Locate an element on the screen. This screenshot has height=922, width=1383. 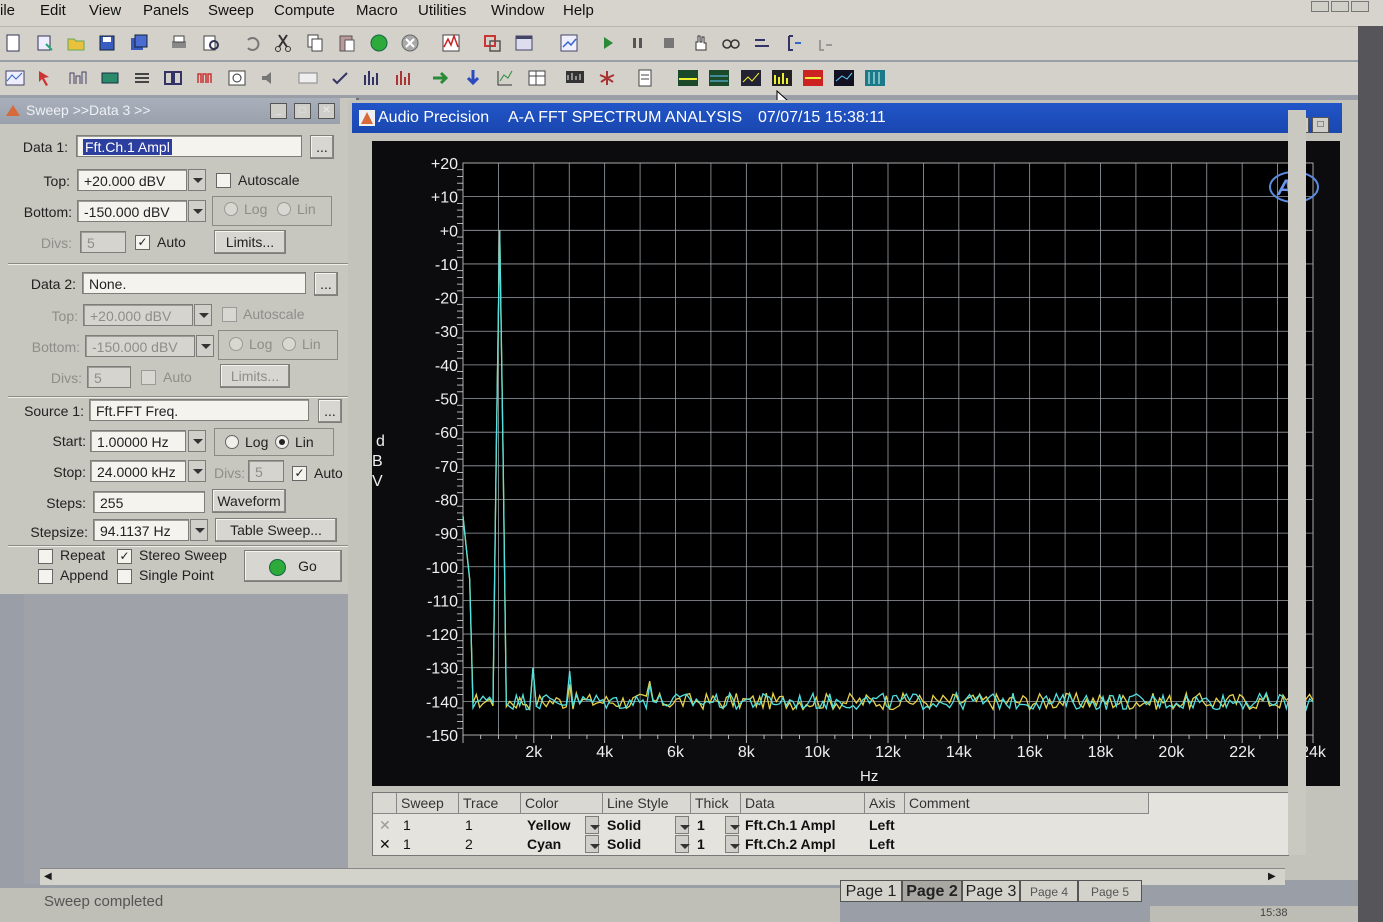
data1-auto-checkbox: ✓ is located at coordinates (142, 242).